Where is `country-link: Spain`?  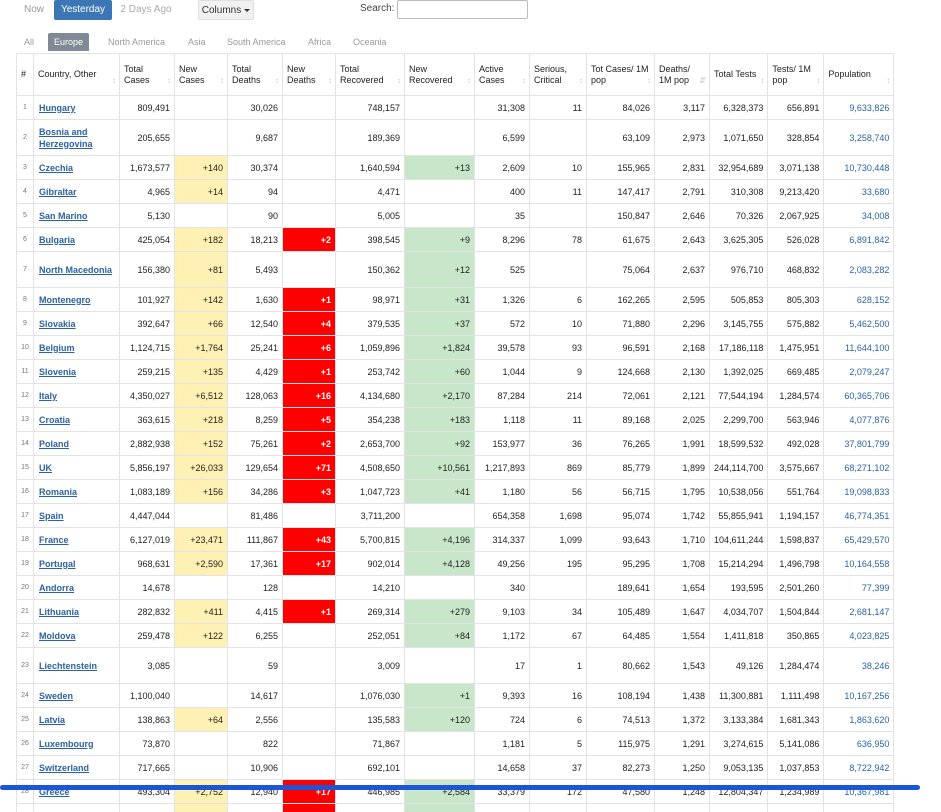
country-link: Spain is located at coordinates (77, 516).